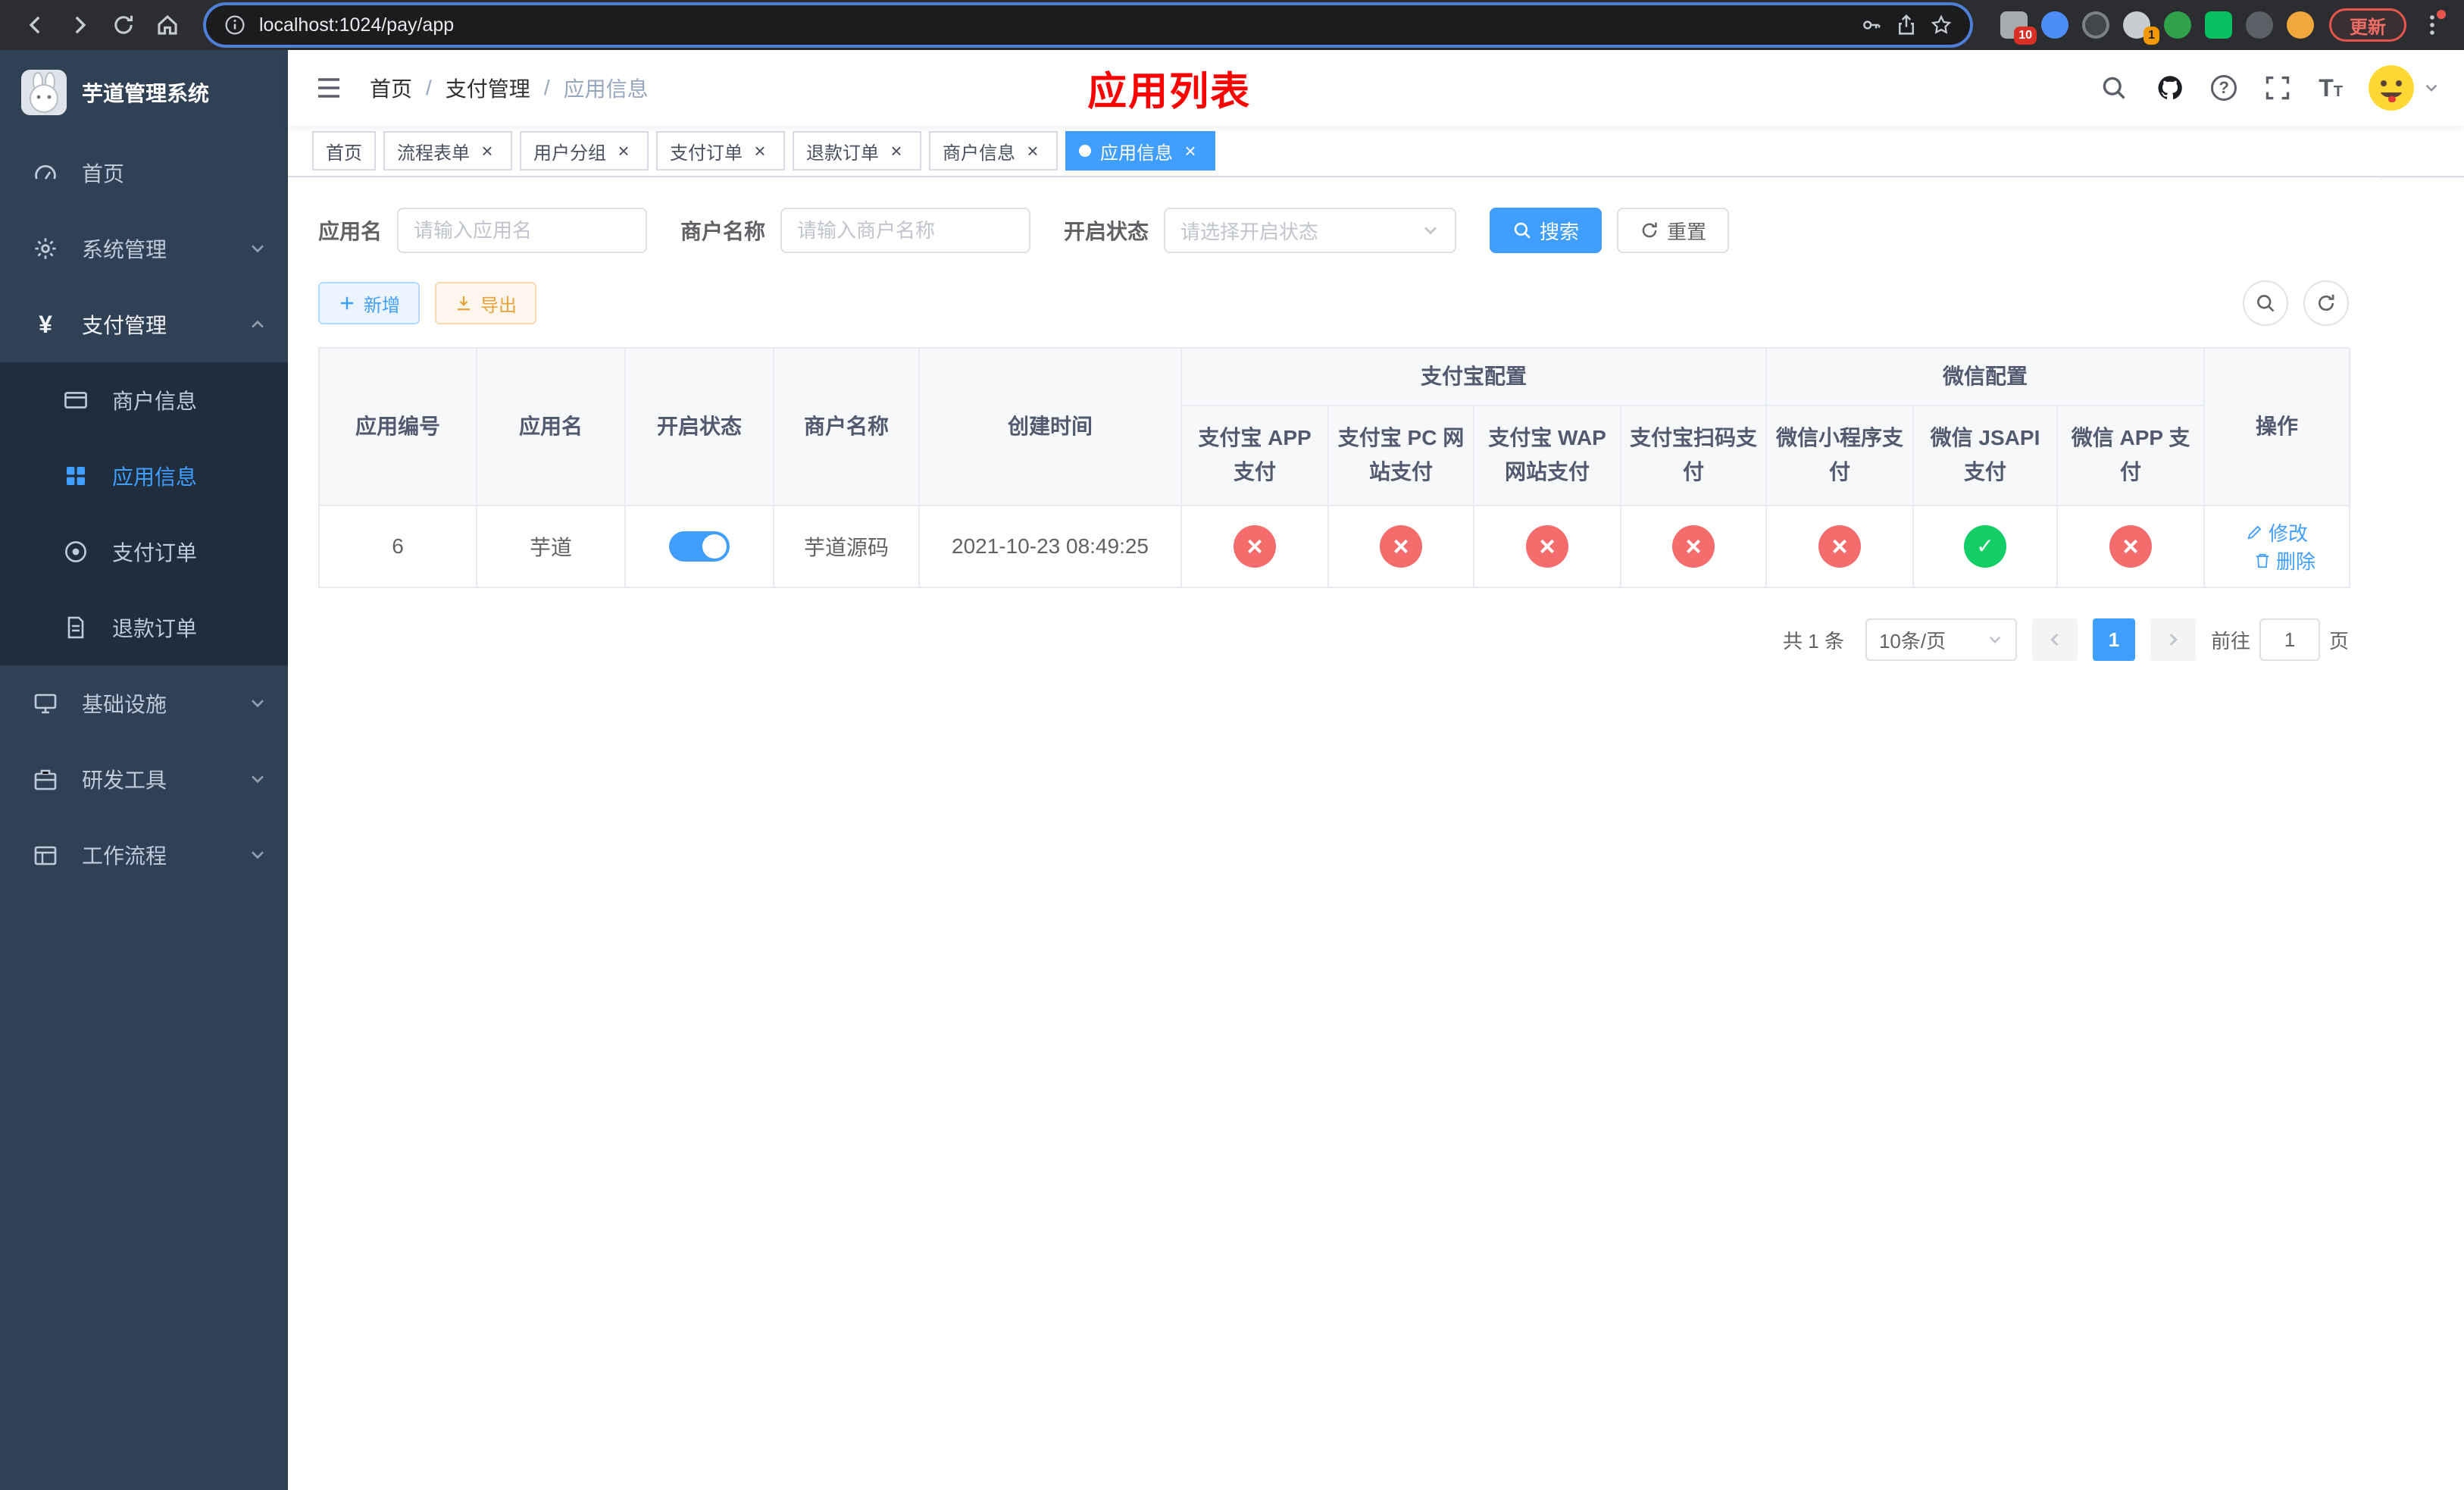 The image size is (2464, 1490). What do you see at coordinates (1401, 547) in the screenshot?
I see `alipay-pc-status-icon` at bounding box center [1401, 547].